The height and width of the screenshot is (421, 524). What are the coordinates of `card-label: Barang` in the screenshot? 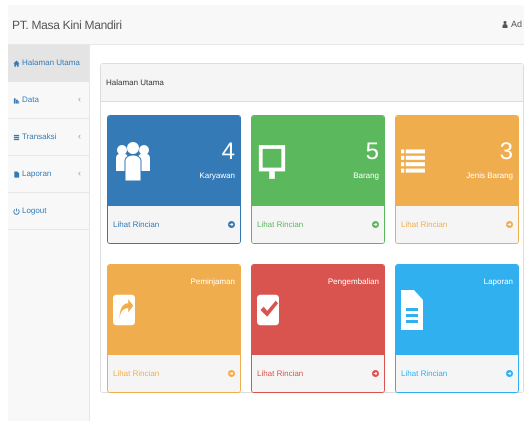 It's located at (366, 176).